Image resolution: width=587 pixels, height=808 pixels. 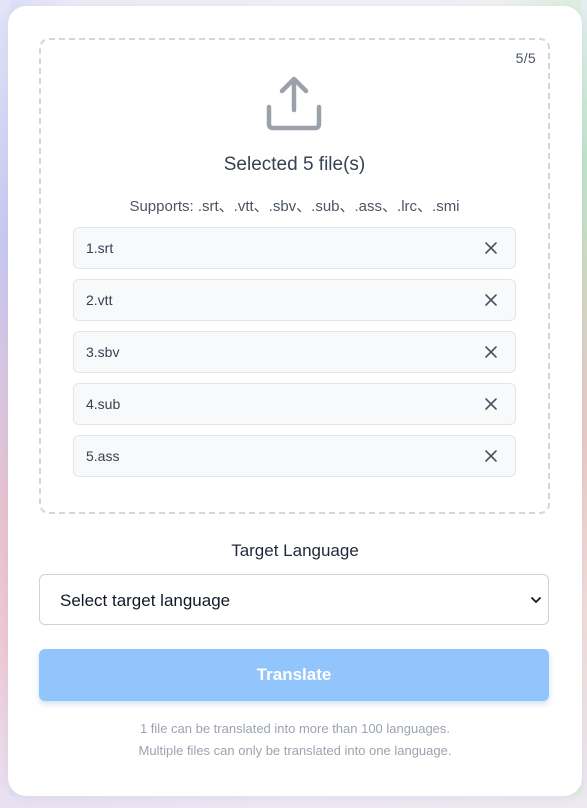 What do you see at coordinates (295, 550) in the screenshot?
I see `target-language-label: Target Language` at bounding box center [295, 550].